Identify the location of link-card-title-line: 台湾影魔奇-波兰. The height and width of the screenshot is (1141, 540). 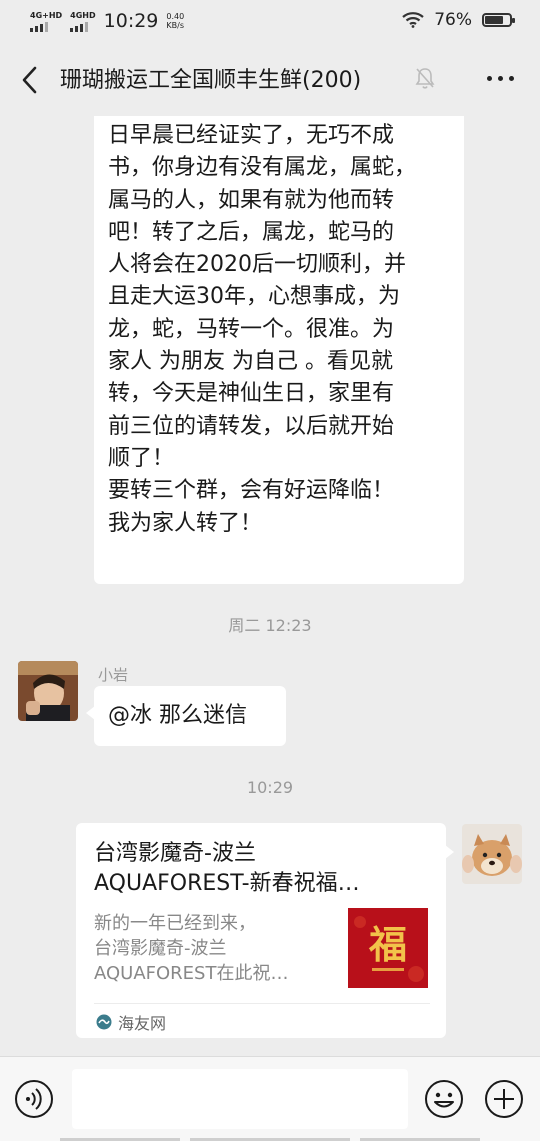
(175, 853).